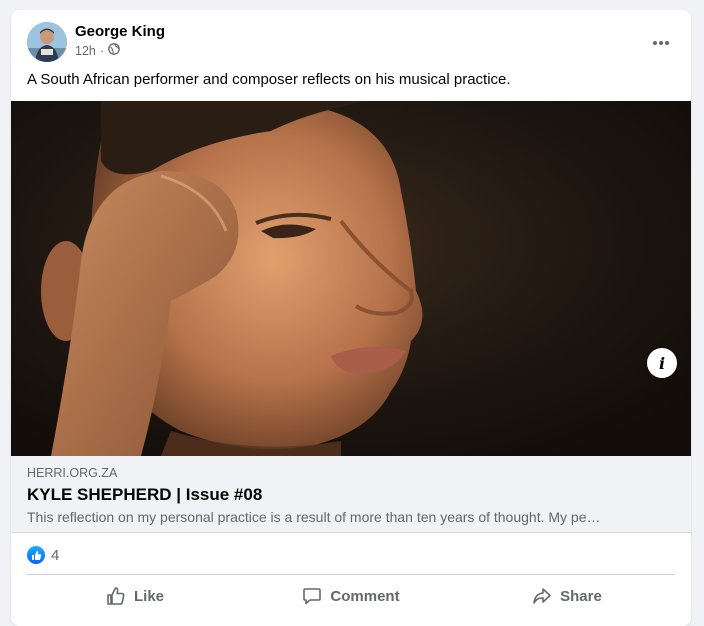 The width and height of the screenshot is (704, 626). What do you see at coordinates (312, 596) in the screenshot?
I see `comment-icon` at bounding box center [312, 596].